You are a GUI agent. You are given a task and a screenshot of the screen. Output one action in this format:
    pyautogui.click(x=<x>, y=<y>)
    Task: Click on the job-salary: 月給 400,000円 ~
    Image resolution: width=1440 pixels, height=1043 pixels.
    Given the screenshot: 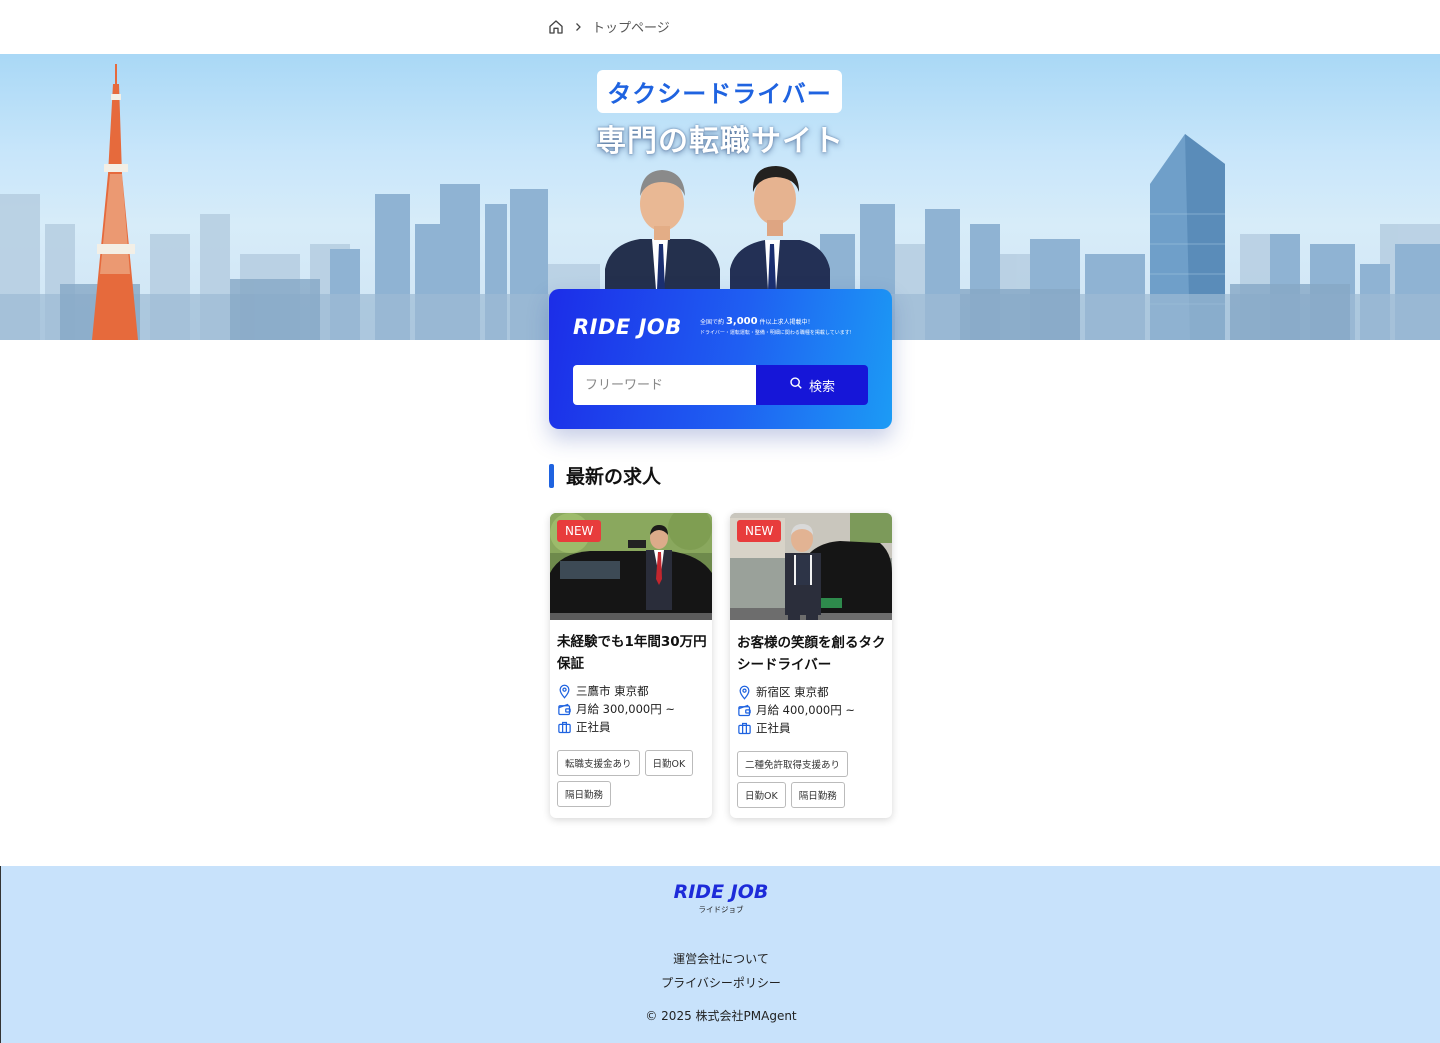 What is the action you would take?
    pyautogui.click(x=796, y=710)
    